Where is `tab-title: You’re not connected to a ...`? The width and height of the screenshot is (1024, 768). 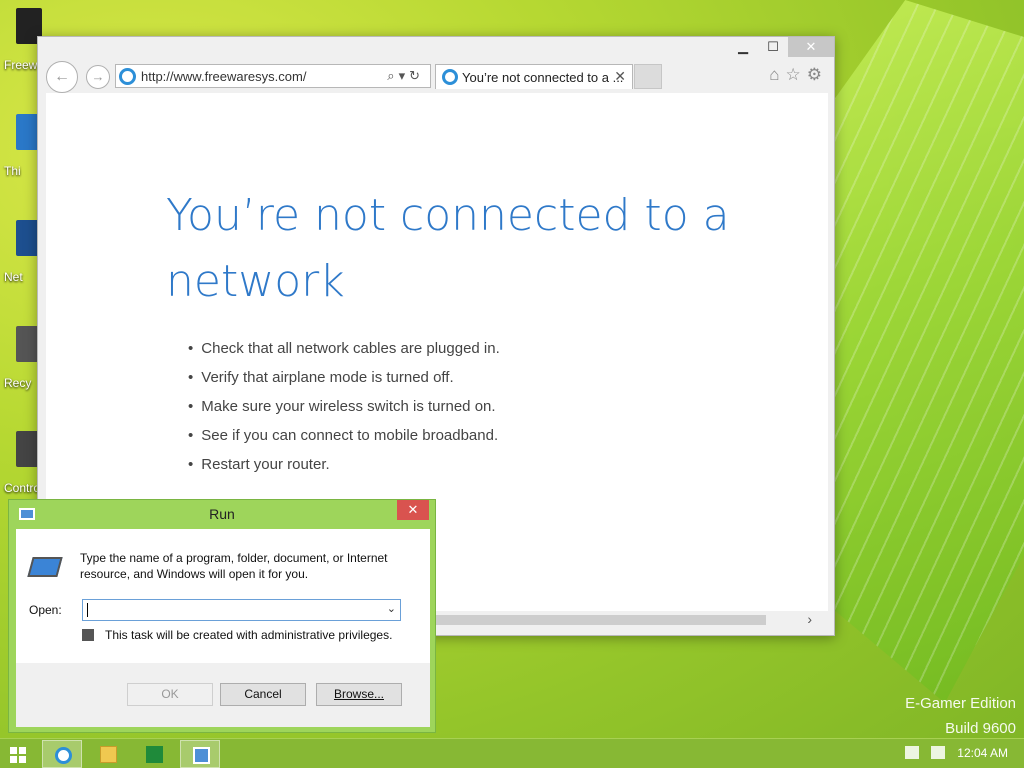 tab-title: You’re not connected to a ... is located at coordinates (543, 77).